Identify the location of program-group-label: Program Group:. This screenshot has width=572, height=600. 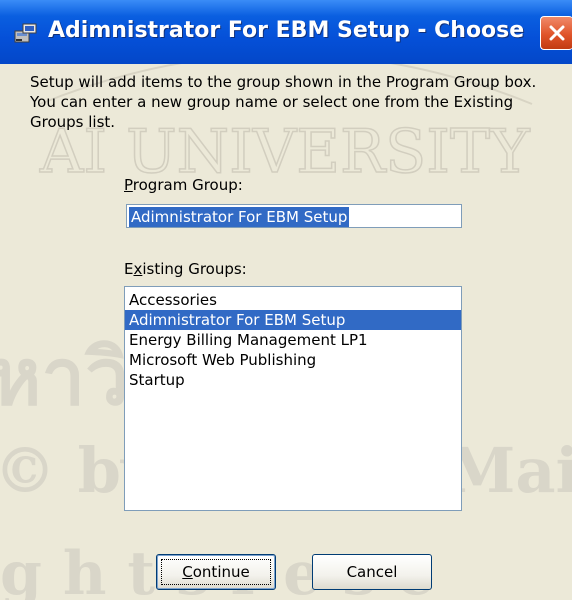
(183, 185).